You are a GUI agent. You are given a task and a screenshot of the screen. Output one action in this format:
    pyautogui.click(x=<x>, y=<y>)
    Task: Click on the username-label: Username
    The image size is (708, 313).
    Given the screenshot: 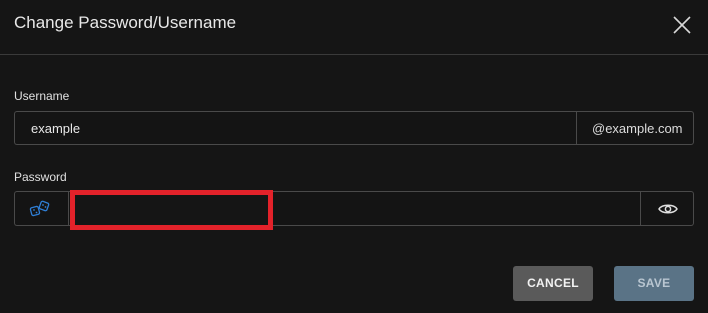 What is the action you would take?
    pyautogui.click(x=42, y=96)
    